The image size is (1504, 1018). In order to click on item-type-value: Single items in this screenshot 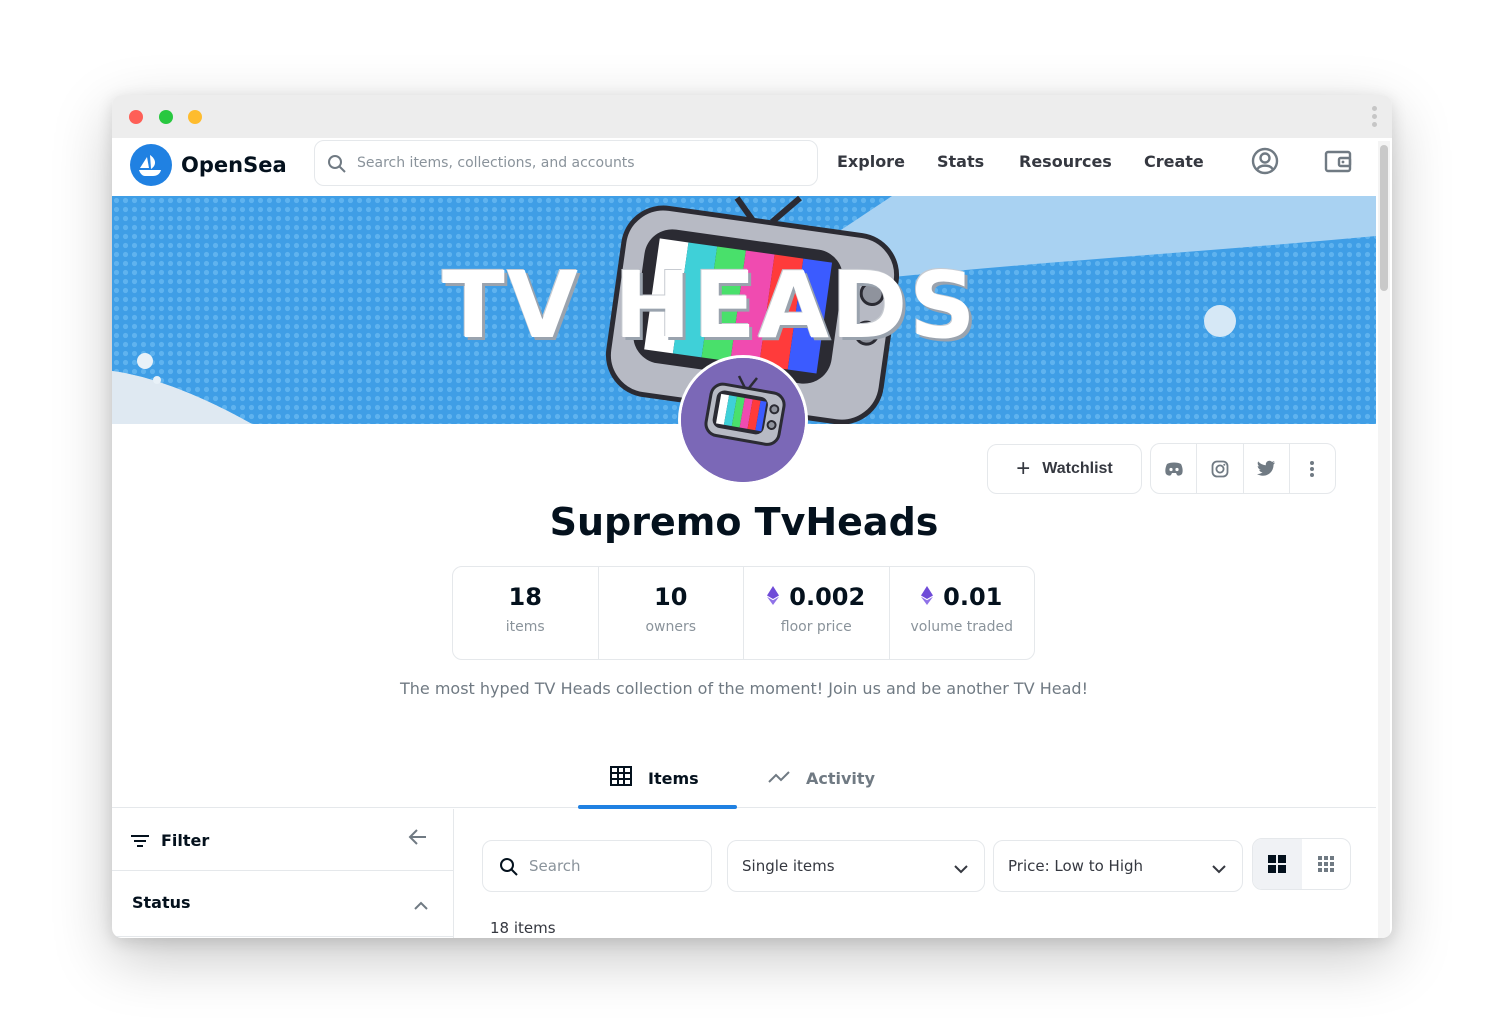, I will do `click(788, 866)`.